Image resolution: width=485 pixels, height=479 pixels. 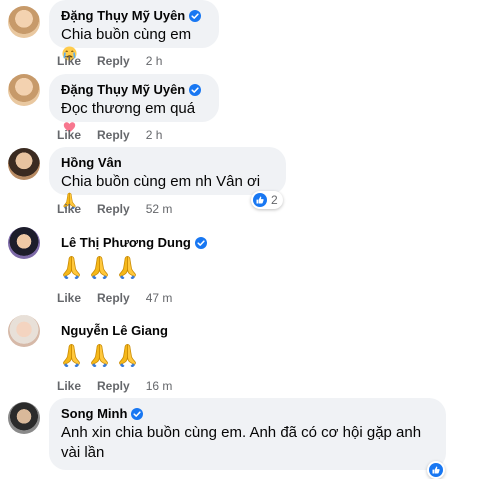 I want to click on comment-timestamp: 16 m, so click(x=159, y=386).